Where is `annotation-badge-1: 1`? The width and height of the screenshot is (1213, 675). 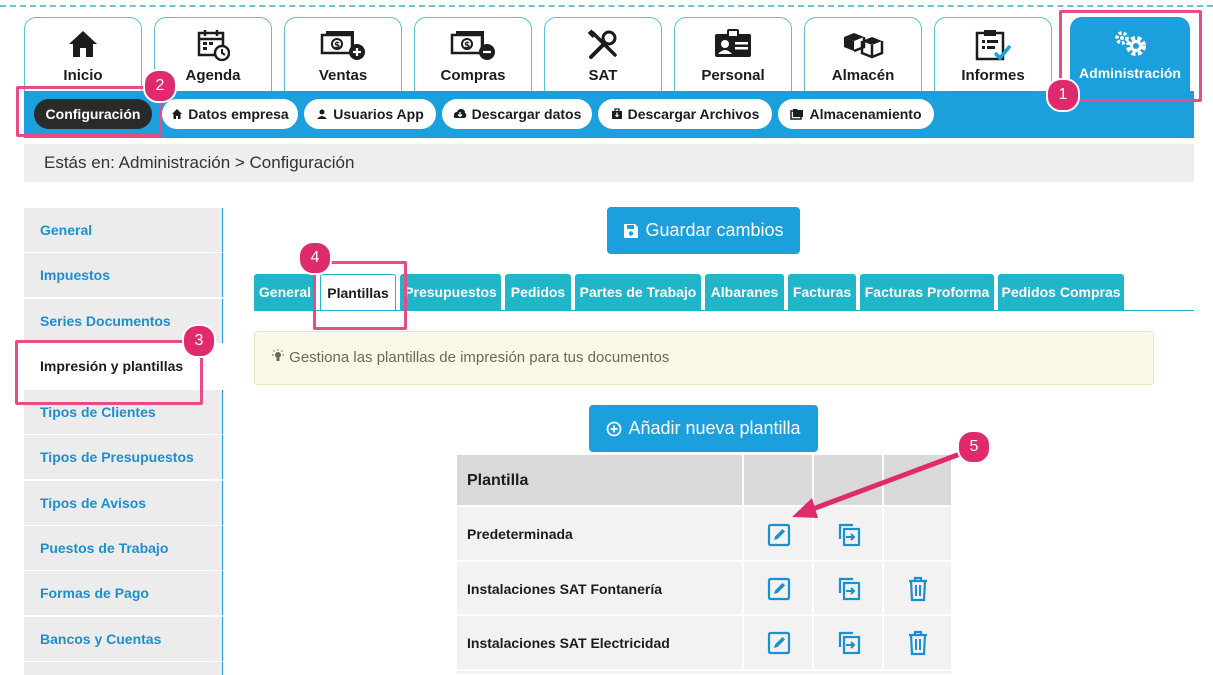 annotation-badge-1: 1 is located at coordinates (1063, 95).